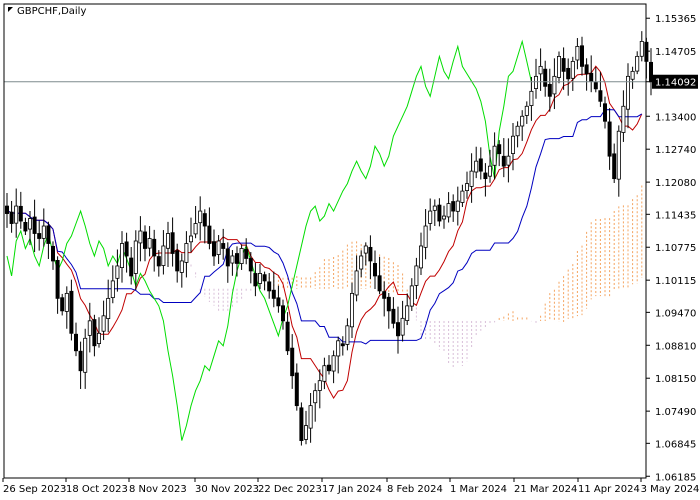 The height and width of the screenshot is (500, 700). Describe the element at coordinates (675, 117) in the screenshot. I see `y-tick-label: 1.13400` at that location.